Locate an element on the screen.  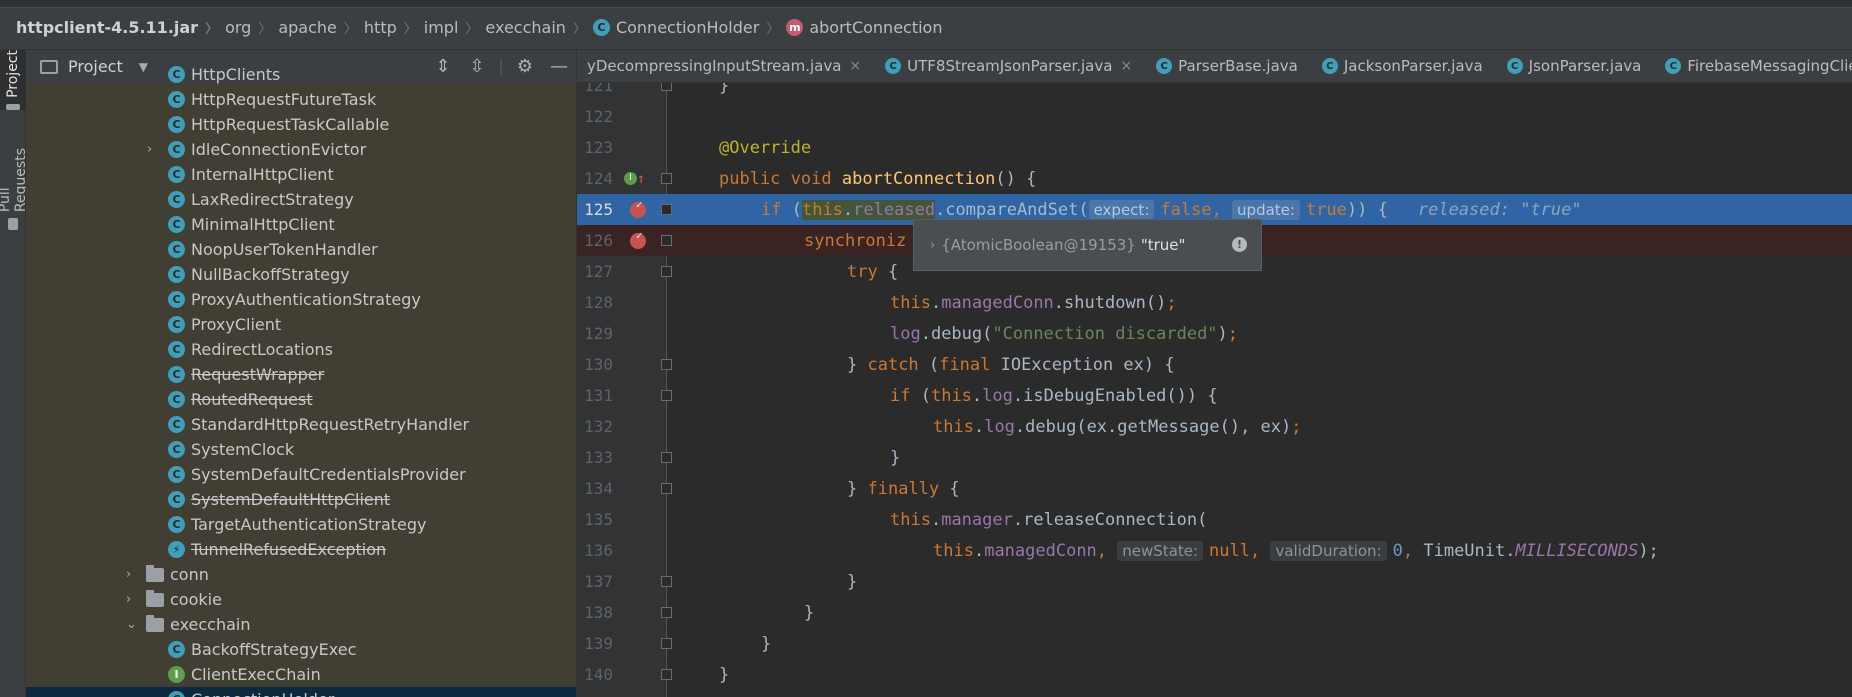
tree-item: C LaxRedirectStrategy is located at coordinates (301, 199).